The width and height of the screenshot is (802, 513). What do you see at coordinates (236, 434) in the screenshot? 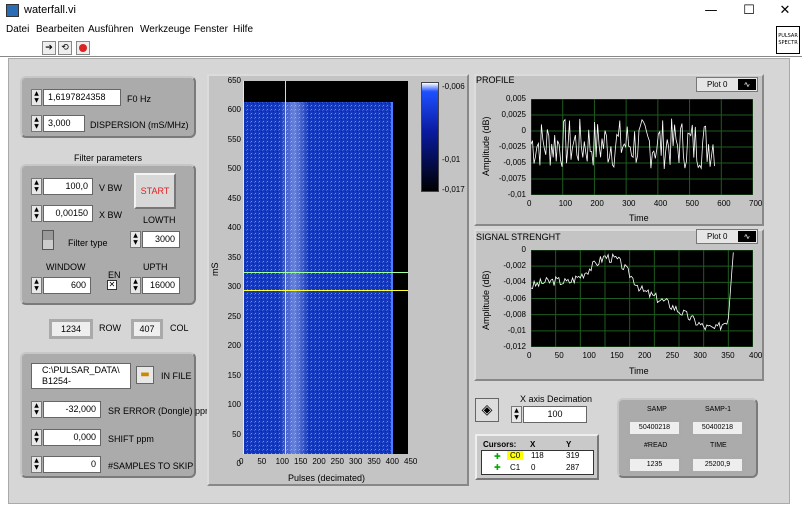
I see `waterfall-ytick: 50` at bounding box center [236, 434].